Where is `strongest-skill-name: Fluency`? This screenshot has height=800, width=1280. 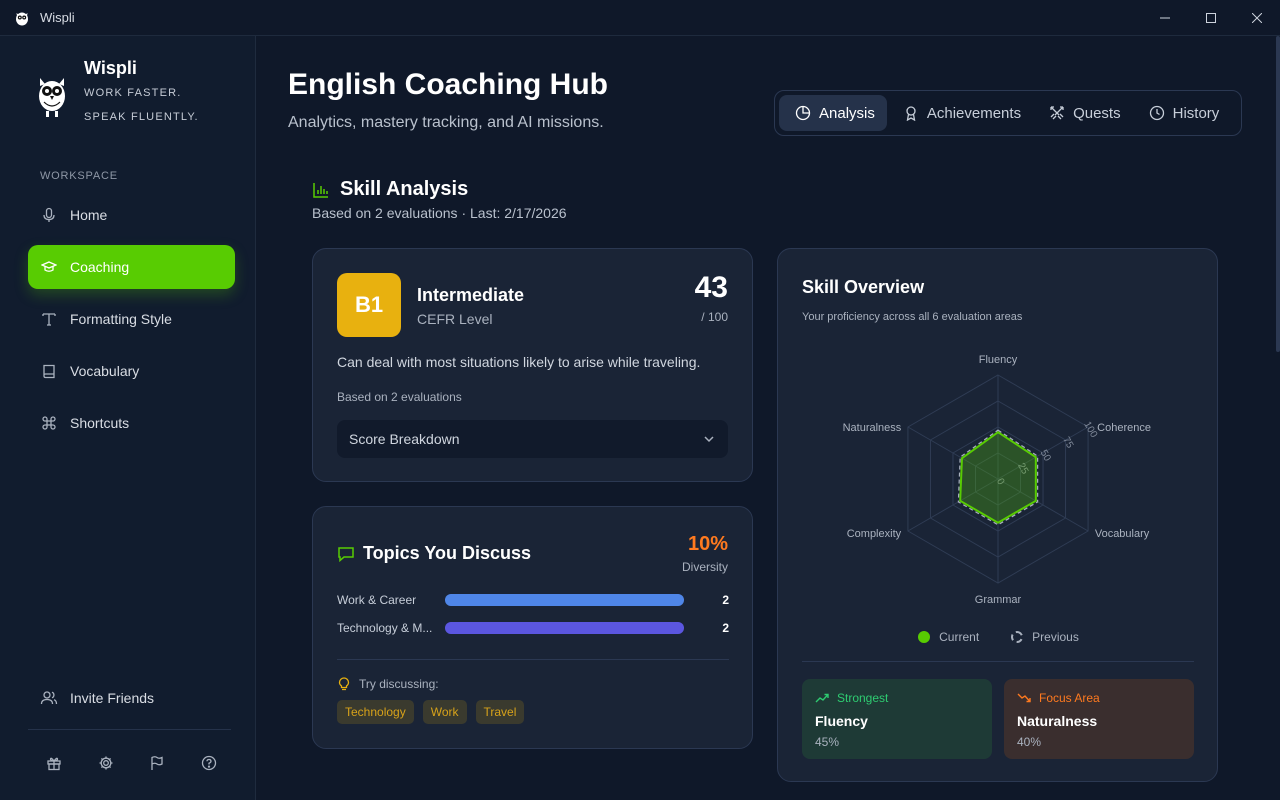
strongest-skill-name: Fluency is located at coordinates (841, 721).